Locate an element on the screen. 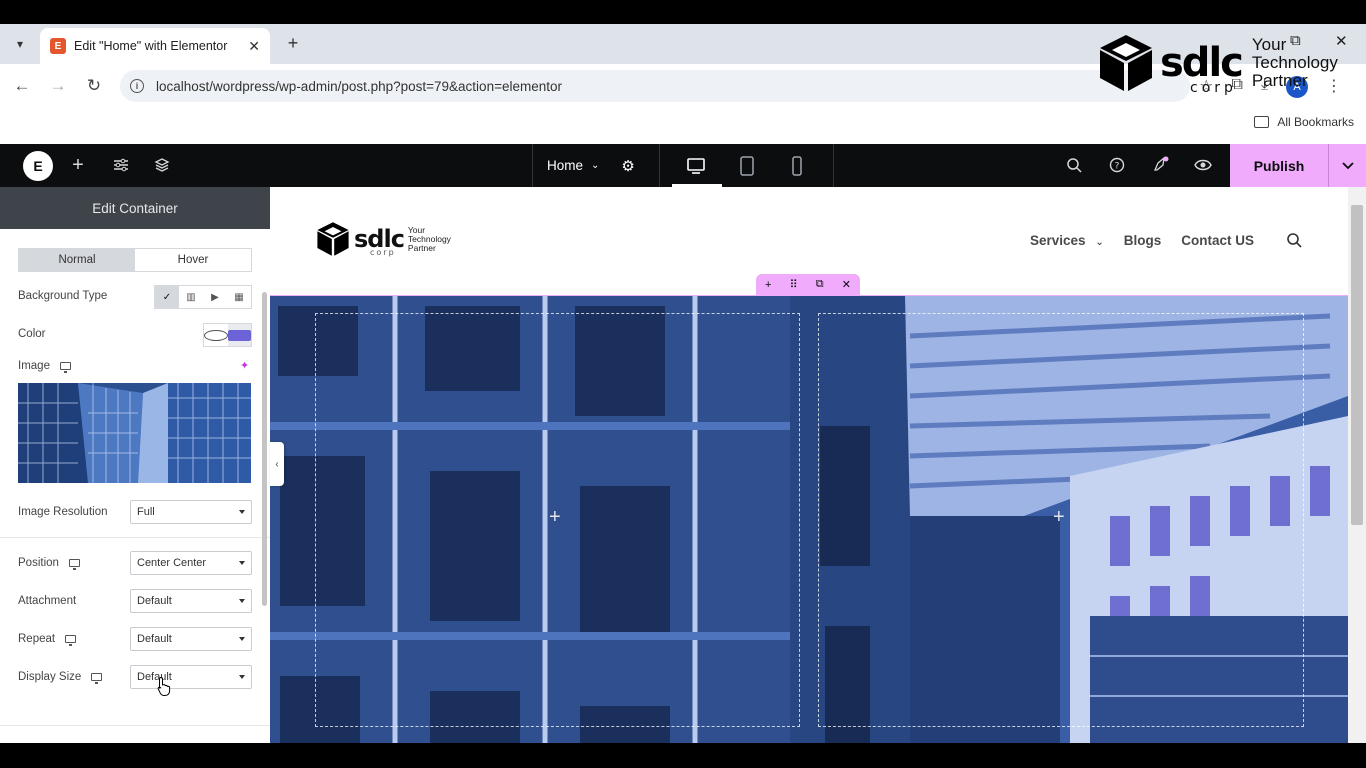 This screenshot has width=1366, height=768. back-arrow-icon: ← is located at coordinates (22, 86).